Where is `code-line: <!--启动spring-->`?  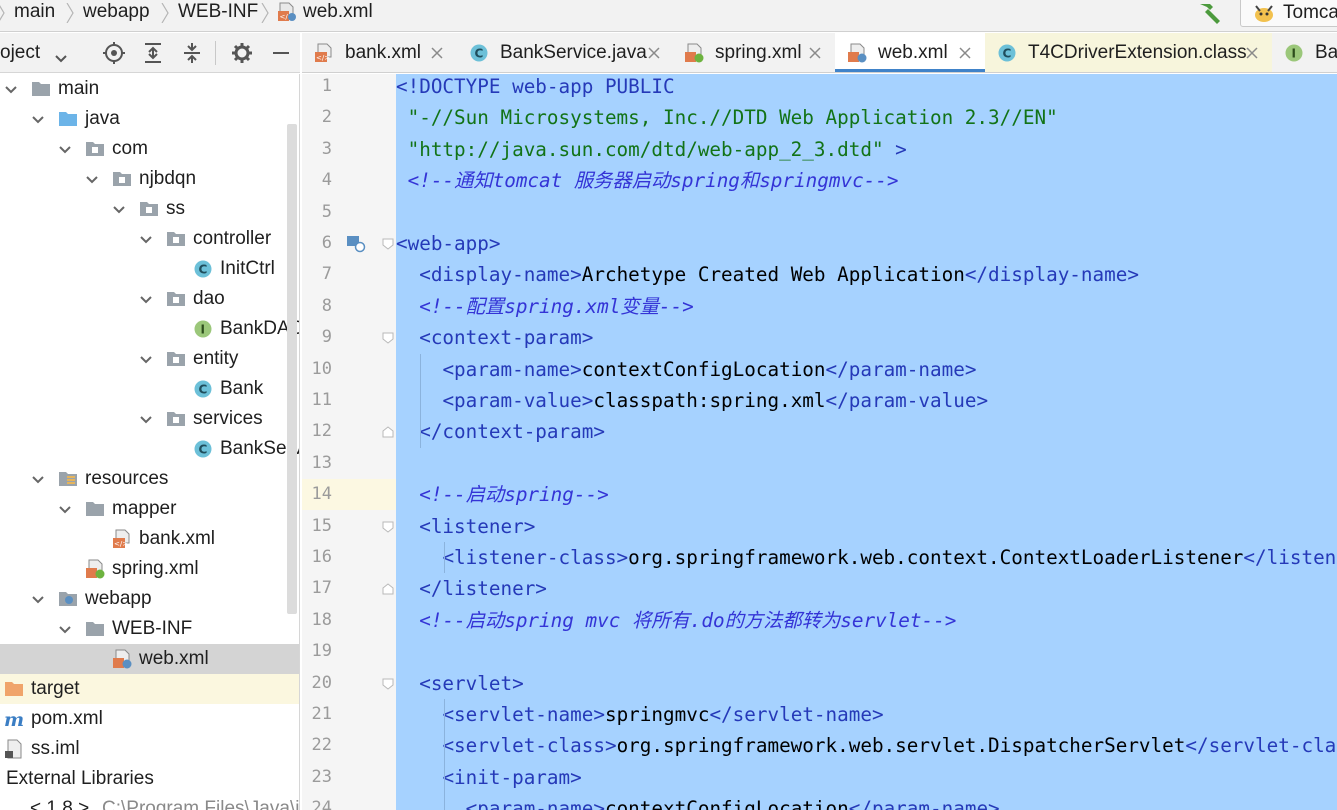
code-line: <!--启动spring--> is located at coordinates (502, 494).